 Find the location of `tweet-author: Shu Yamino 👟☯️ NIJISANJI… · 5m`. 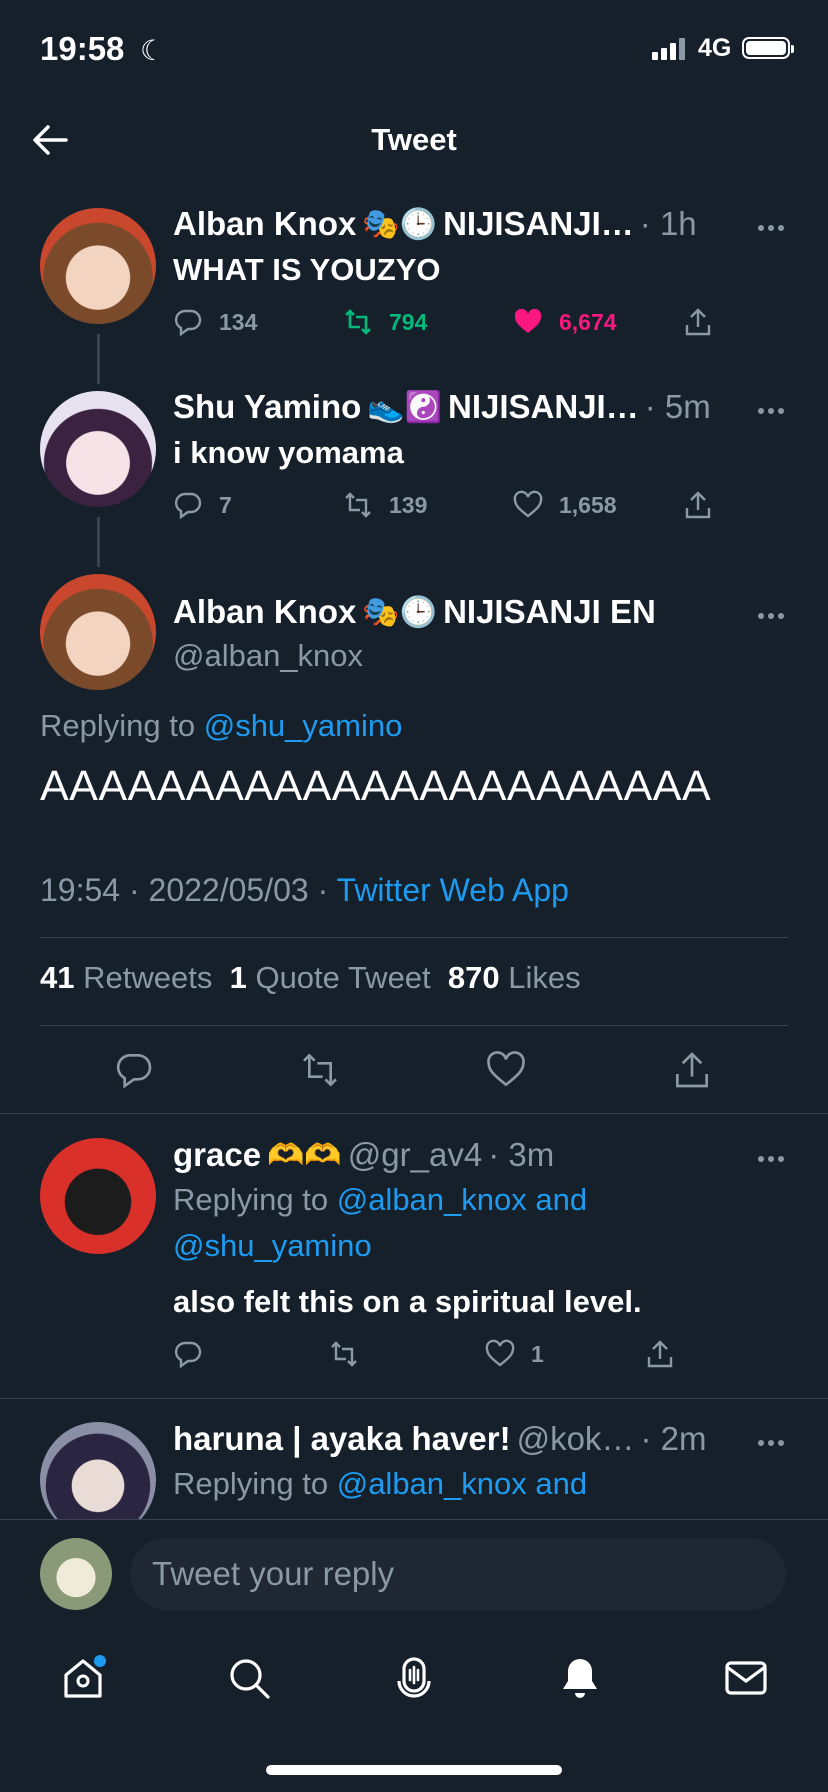

tweet-author: Shu Yamino 👟☯️ NIJISANJI… · 5m is located at coordinates (442, 407).